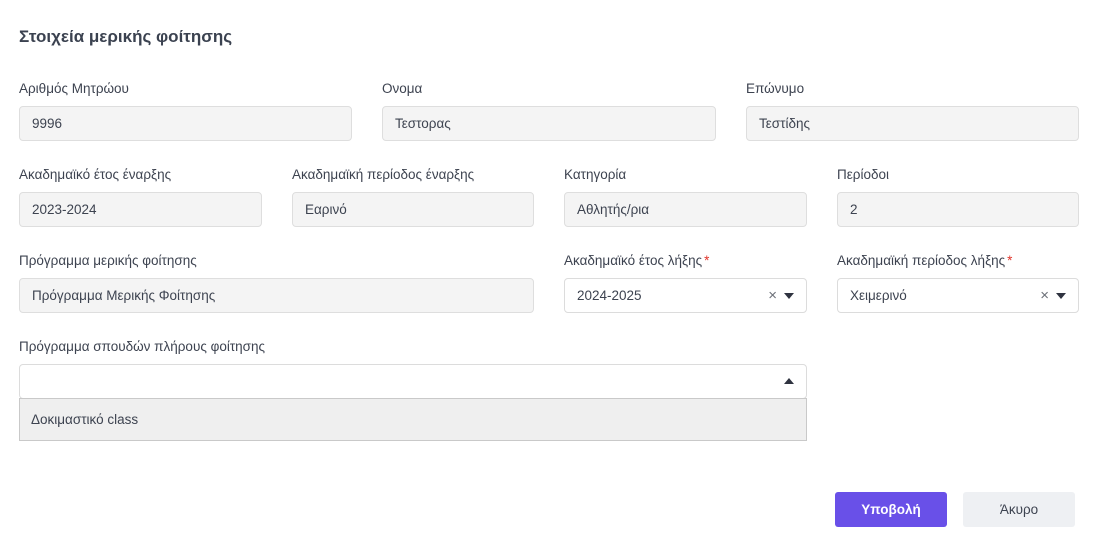  What do you see at coordinates (912, 123) in the screenshot?
I see `last-name-field: Τεστίδης` at bounding box center [912, 123].